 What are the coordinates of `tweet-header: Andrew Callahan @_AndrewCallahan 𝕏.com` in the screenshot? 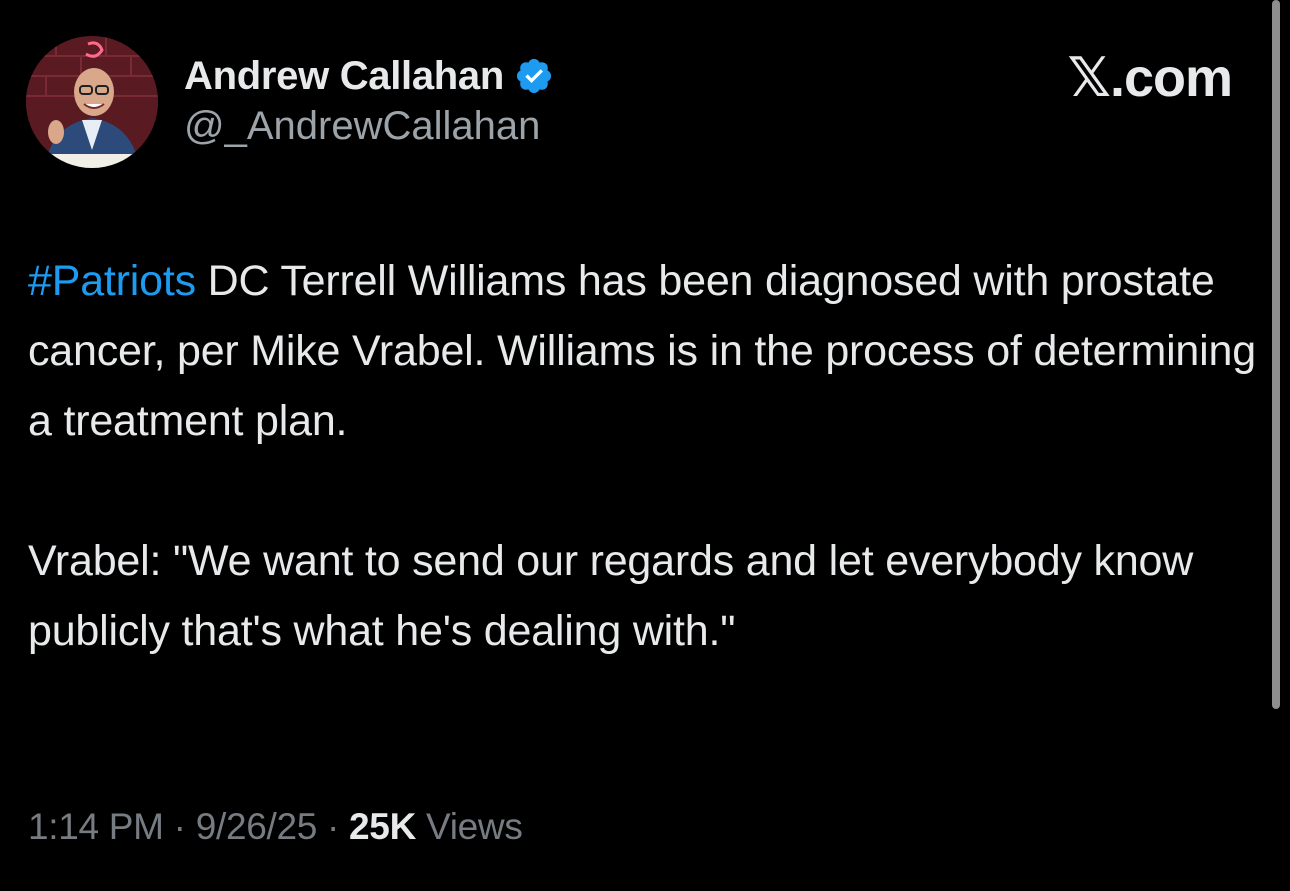 It's located at (641, 102).